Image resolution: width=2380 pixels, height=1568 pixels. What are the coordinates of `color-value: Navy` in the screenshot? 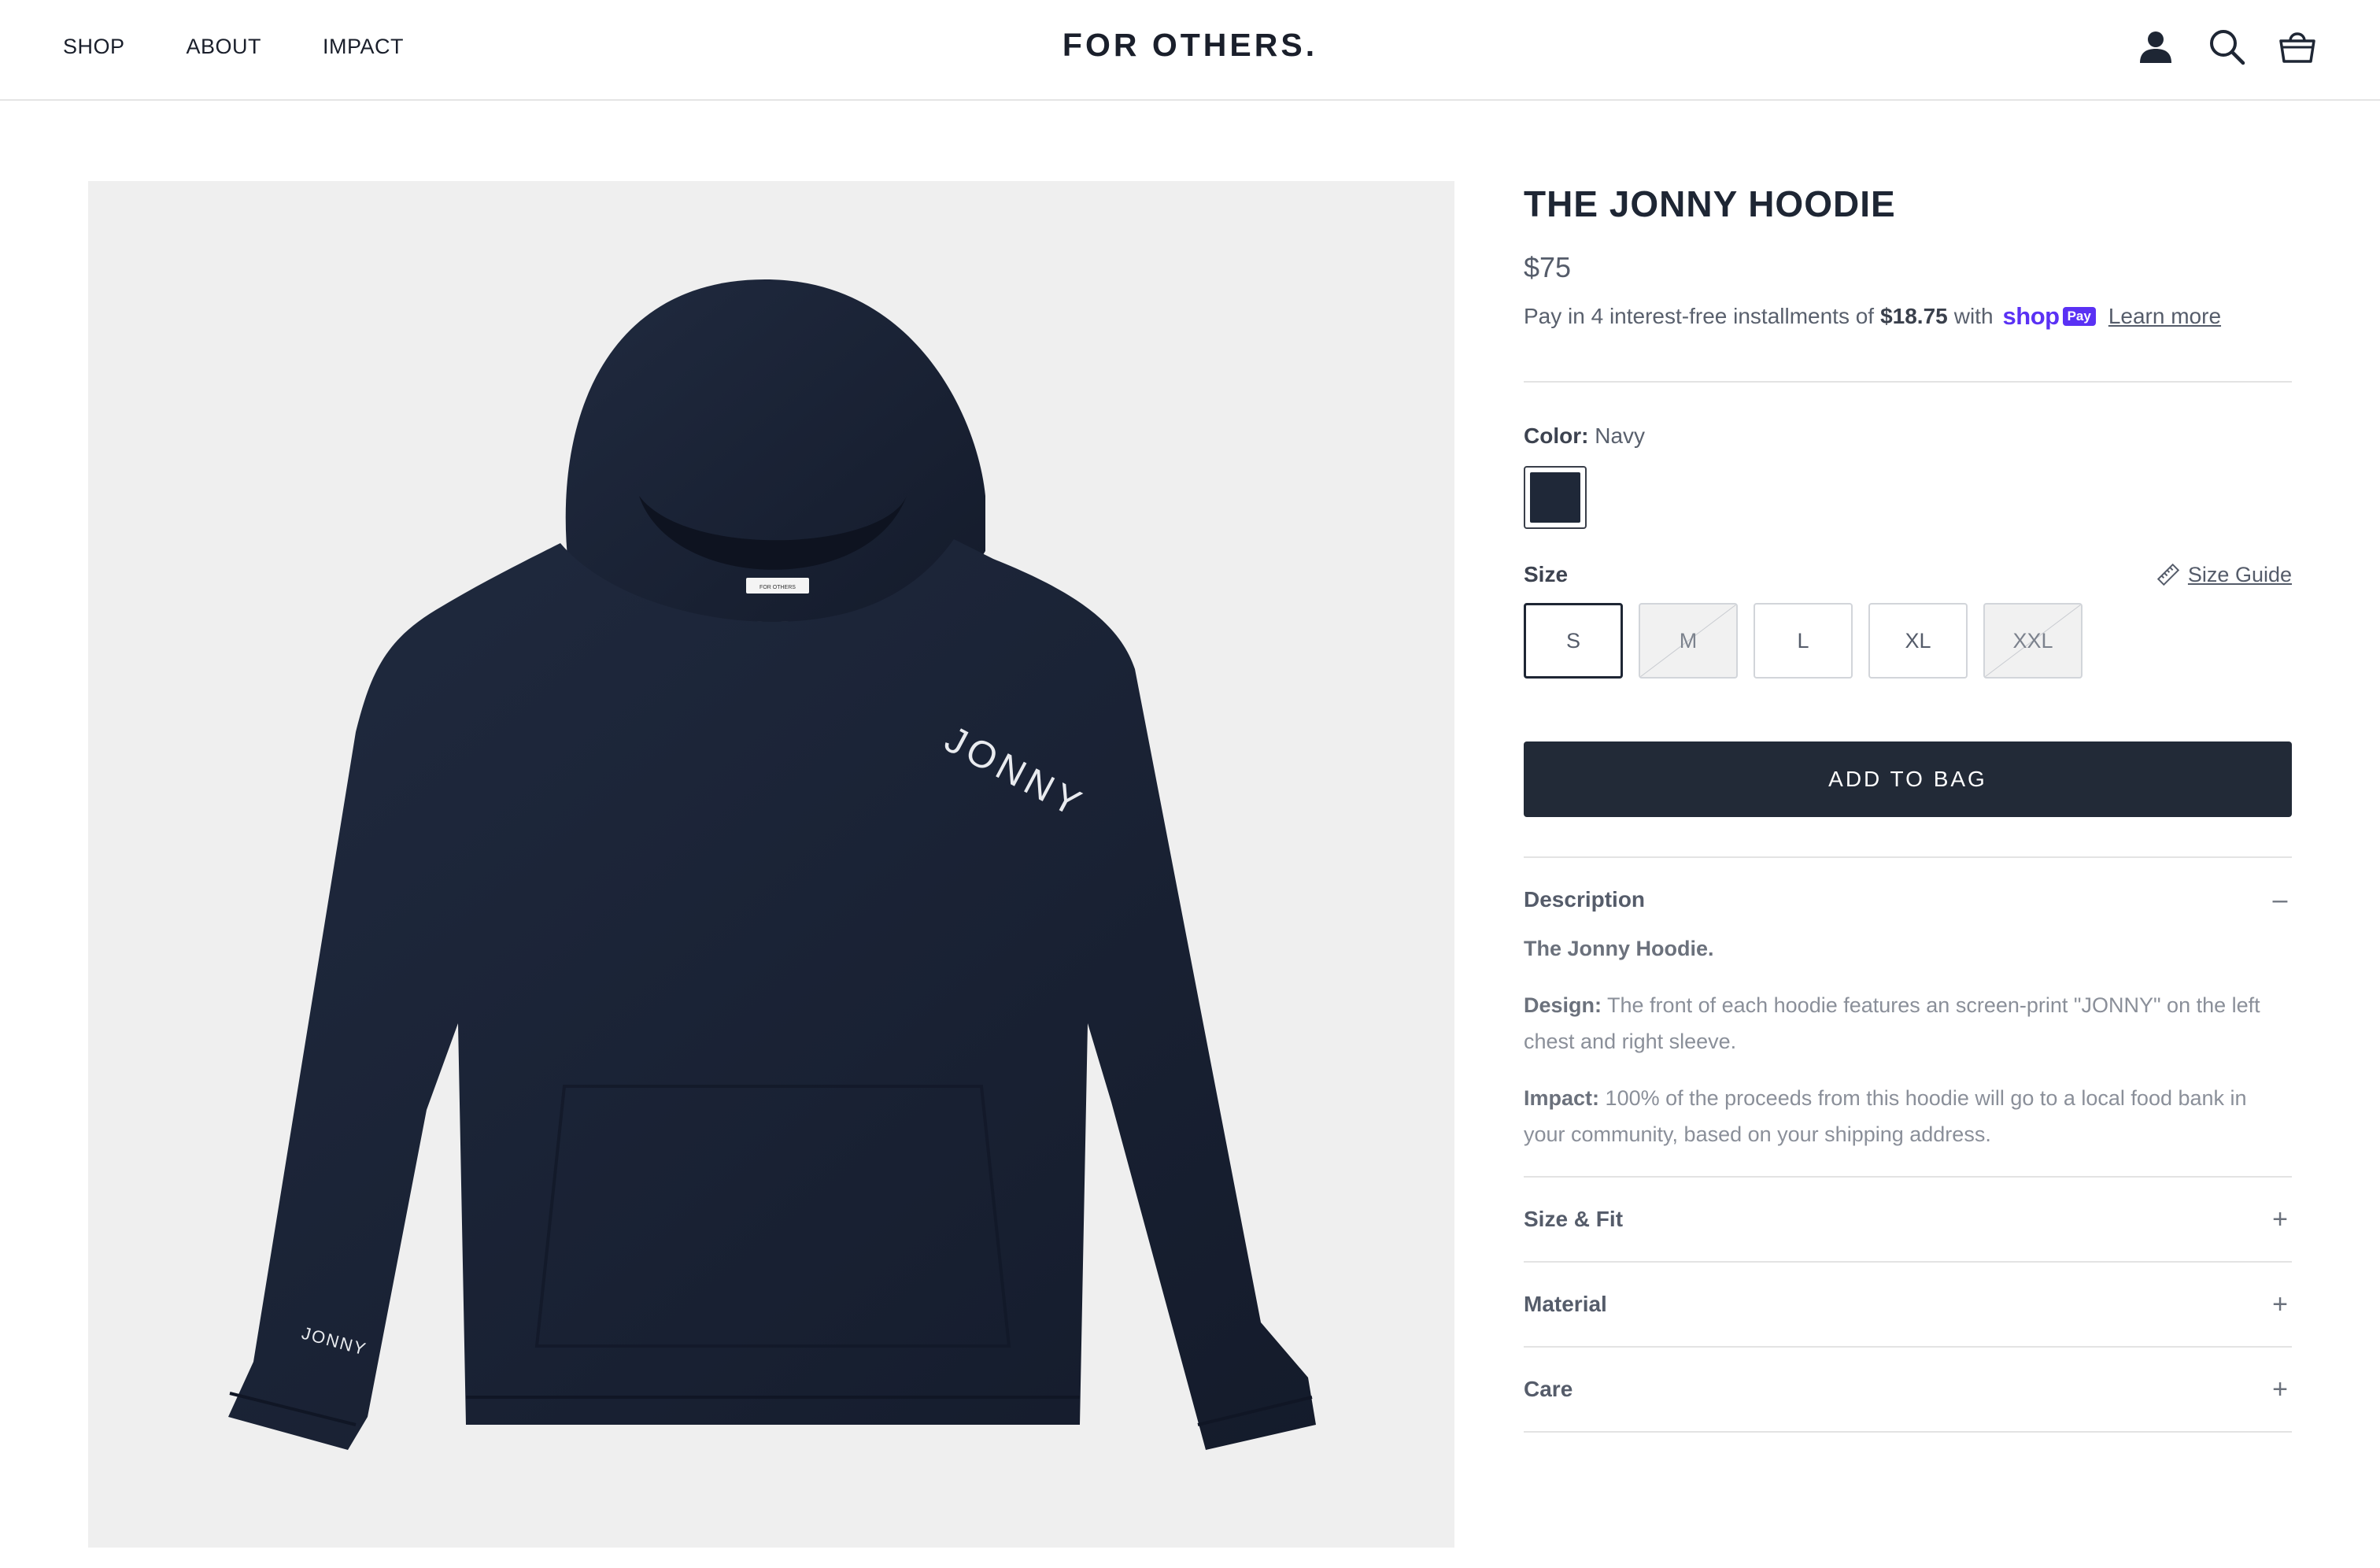 It's located at (1621, 436).